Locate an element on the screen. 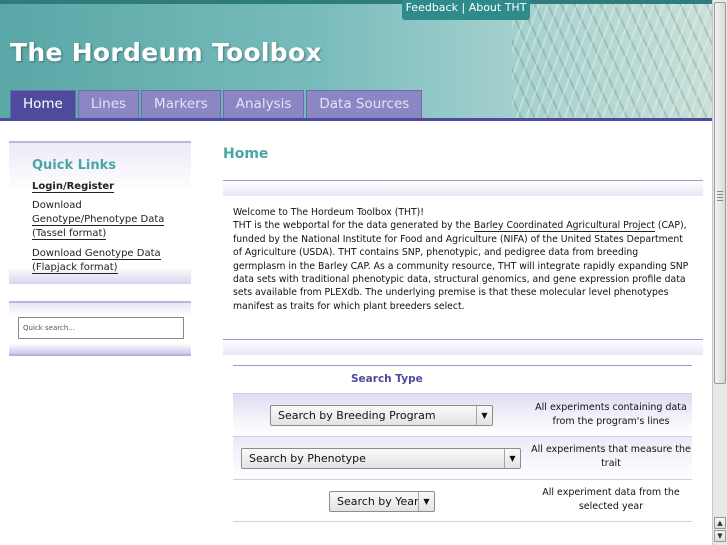  tab-analysis: Analysis is located at coordinates (263, 104).